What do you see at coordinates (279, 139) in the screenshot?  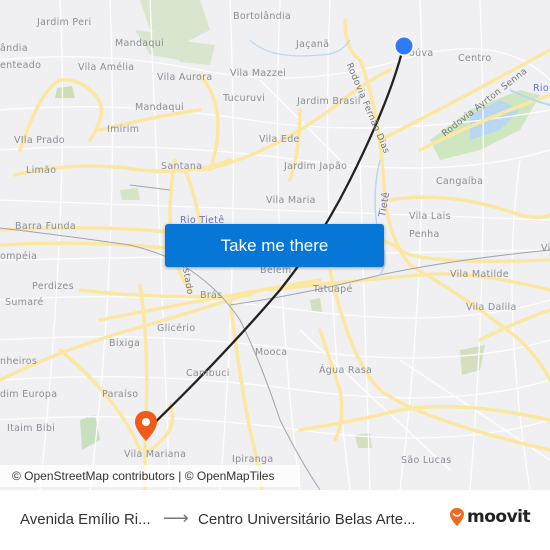 I see `map-label: Vila Ede` at bounding box center [279, 139].